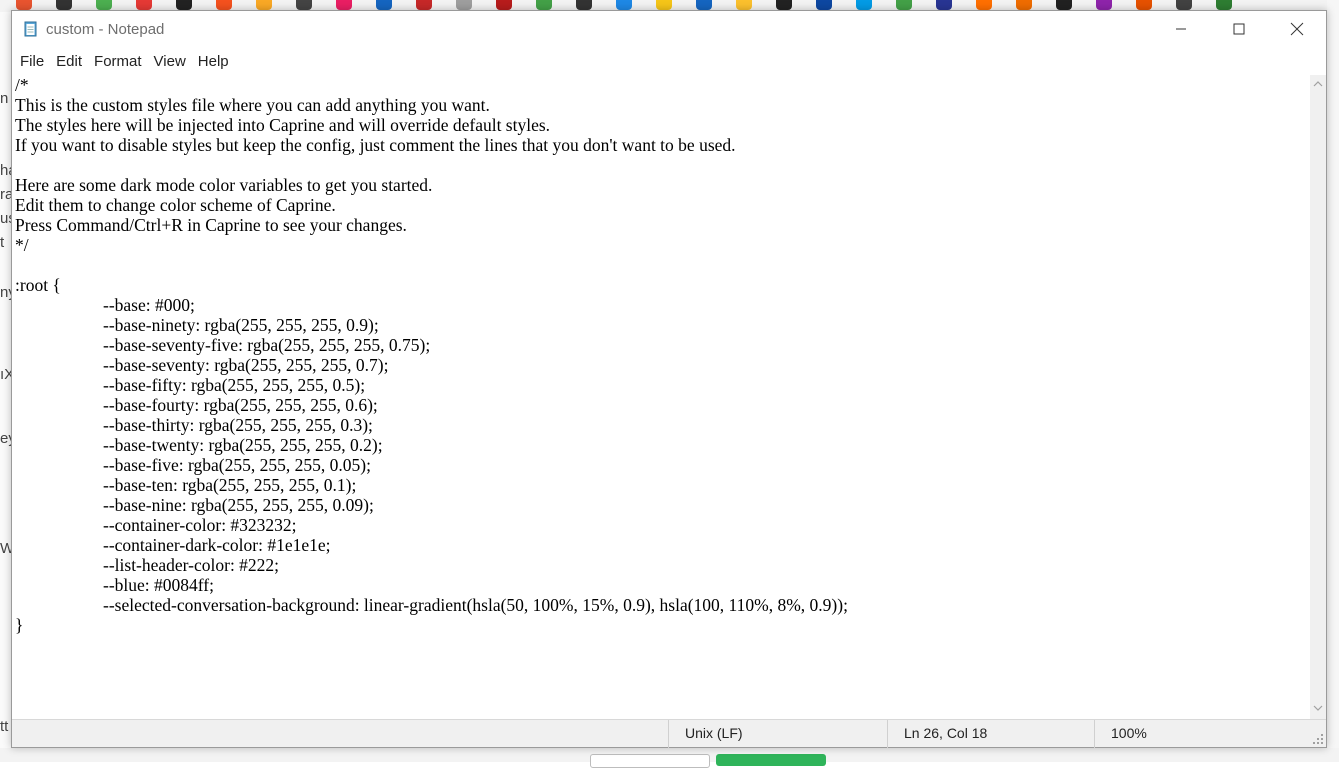 The image size is (1339, 768). I want to click on maximize-button, so click(1239, 29).